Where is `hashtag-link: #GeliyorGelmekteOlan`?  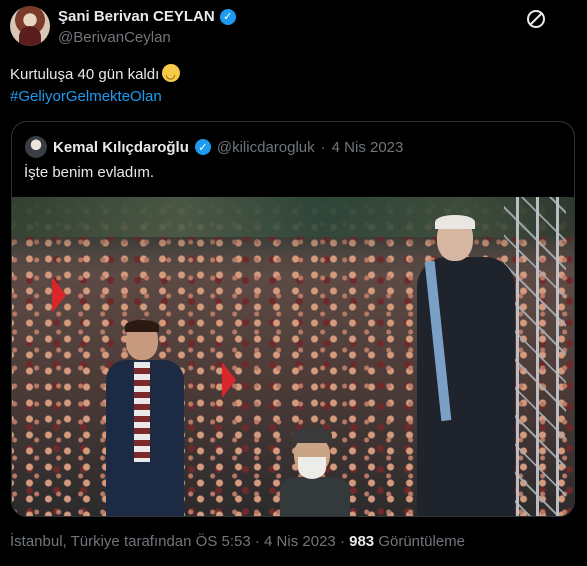 hashtag-link: #GeliyorGelmekteOlan is located at coordinates (86, 96).